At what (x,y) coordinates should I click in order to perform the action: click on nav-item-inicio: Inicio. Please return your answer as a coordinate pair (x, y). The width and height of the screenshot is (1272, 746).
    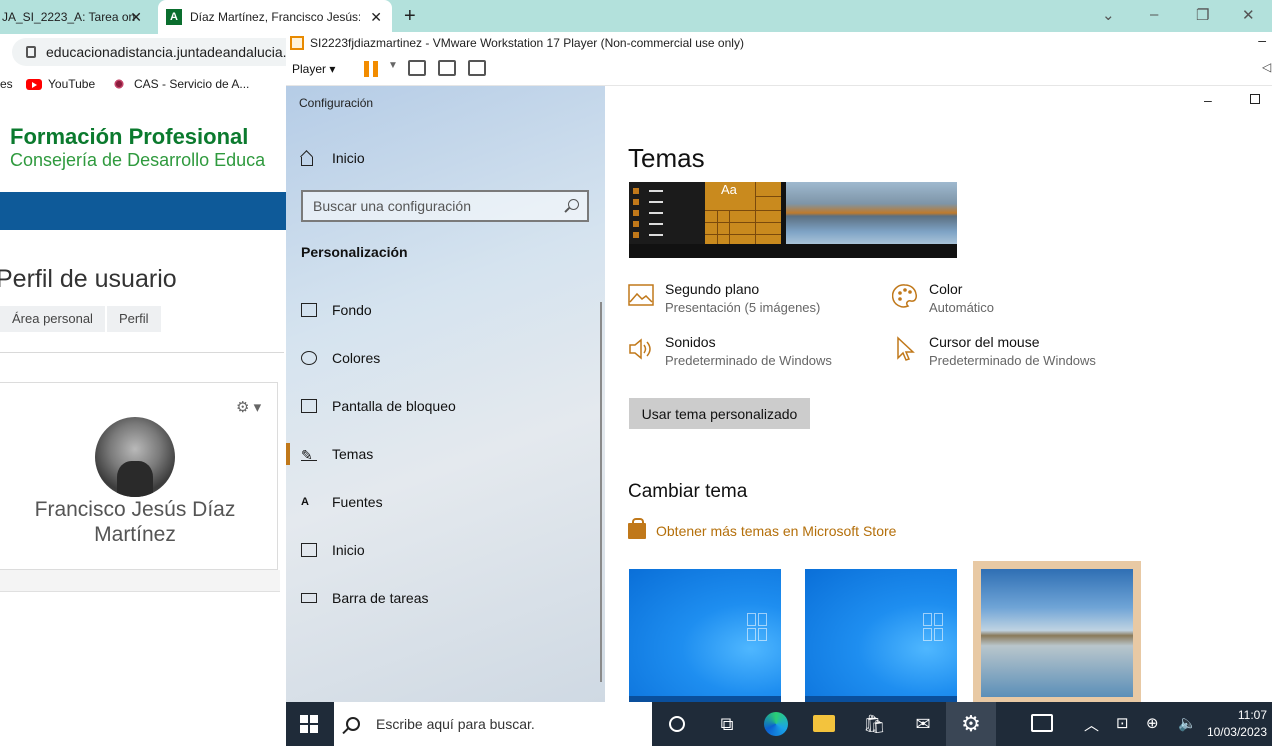
    Looking at the image, I should click on (445, 550).